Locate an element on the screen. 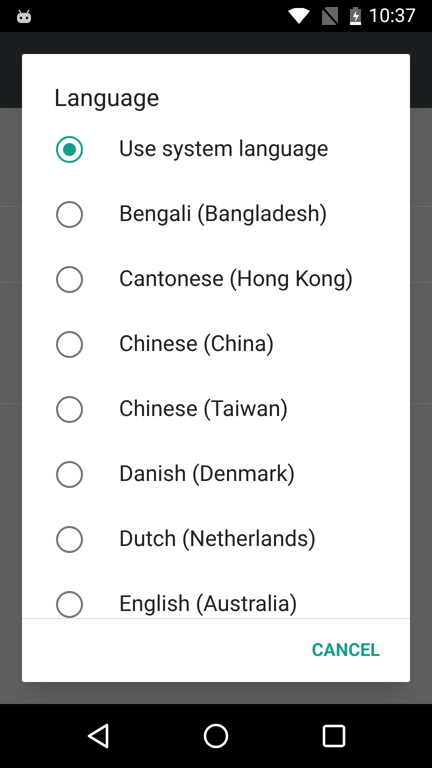 This screenshot has width=432, height=768. language-option: Danish (Denmark) is located at coordinates (216, 474).